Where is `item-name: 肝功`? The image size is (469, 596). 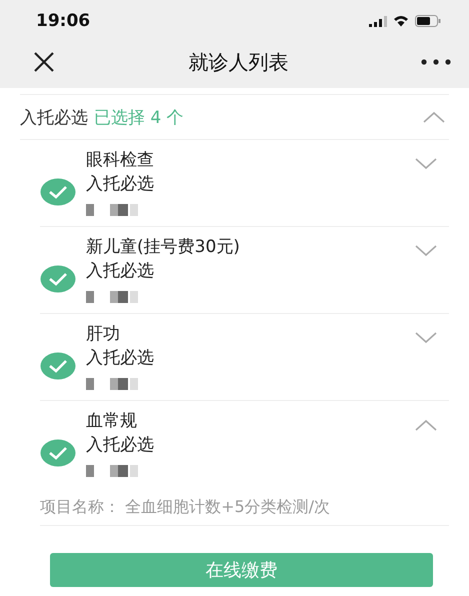 item-name: 肝功 is located at coordinates (103, 334).